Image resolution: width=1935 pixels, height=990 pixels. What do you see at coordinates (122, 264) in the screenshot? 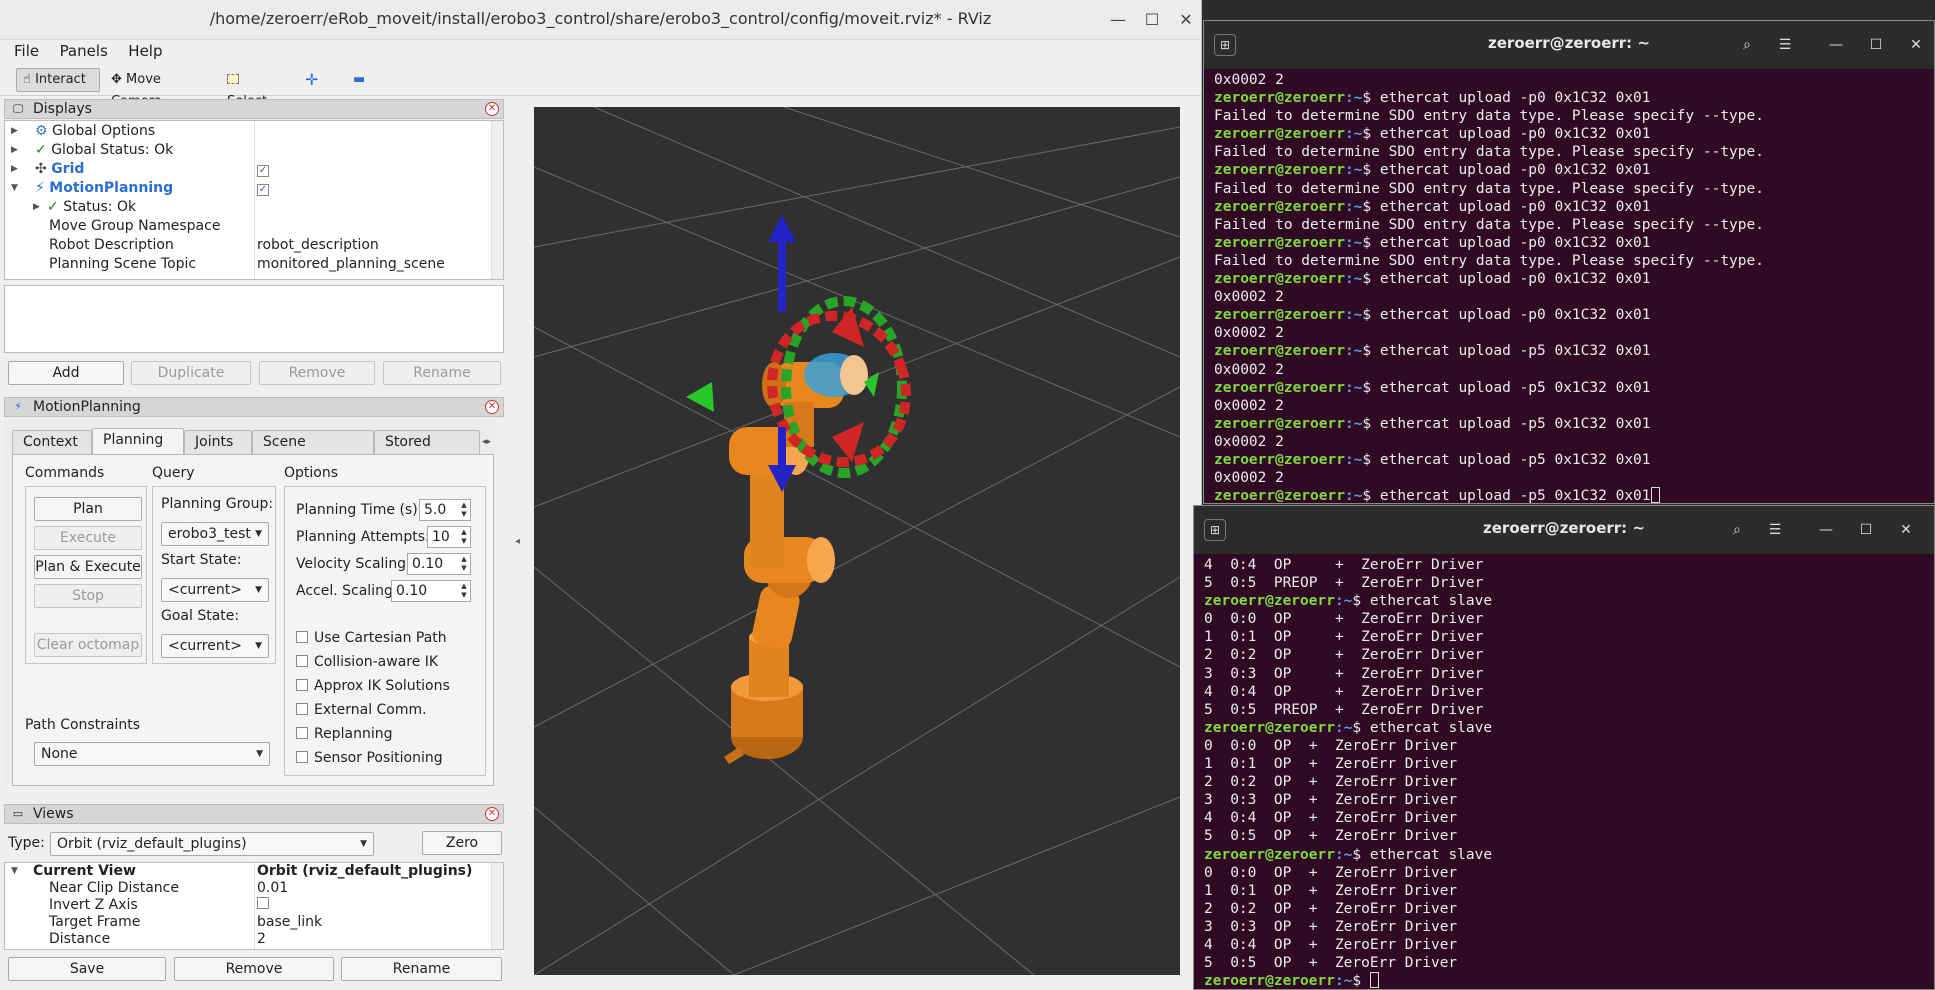
I see `tree-item-planning-scene-topic: Planning Scene Topic` at bounding box center [122, 264].